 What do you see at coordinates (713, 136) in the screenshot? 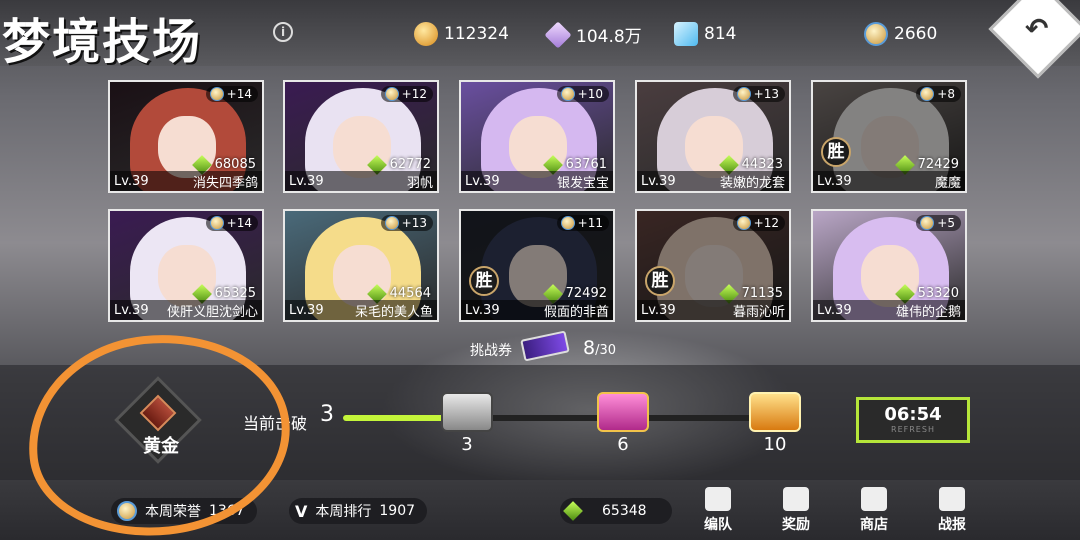
I see `opponent-card: +13 44323 Lv.39 装嫩的龙套` at bounding box center [713, 136].